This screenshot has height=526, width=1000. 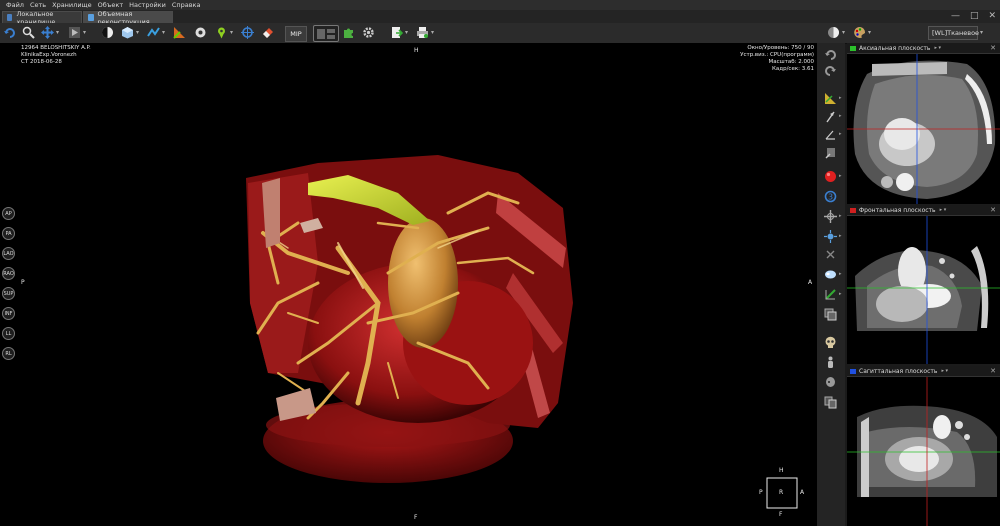 What do you see at coordinates (992, 16) in the screenshot?
I see `close-button: ✕` at bounding box center [992, 16].